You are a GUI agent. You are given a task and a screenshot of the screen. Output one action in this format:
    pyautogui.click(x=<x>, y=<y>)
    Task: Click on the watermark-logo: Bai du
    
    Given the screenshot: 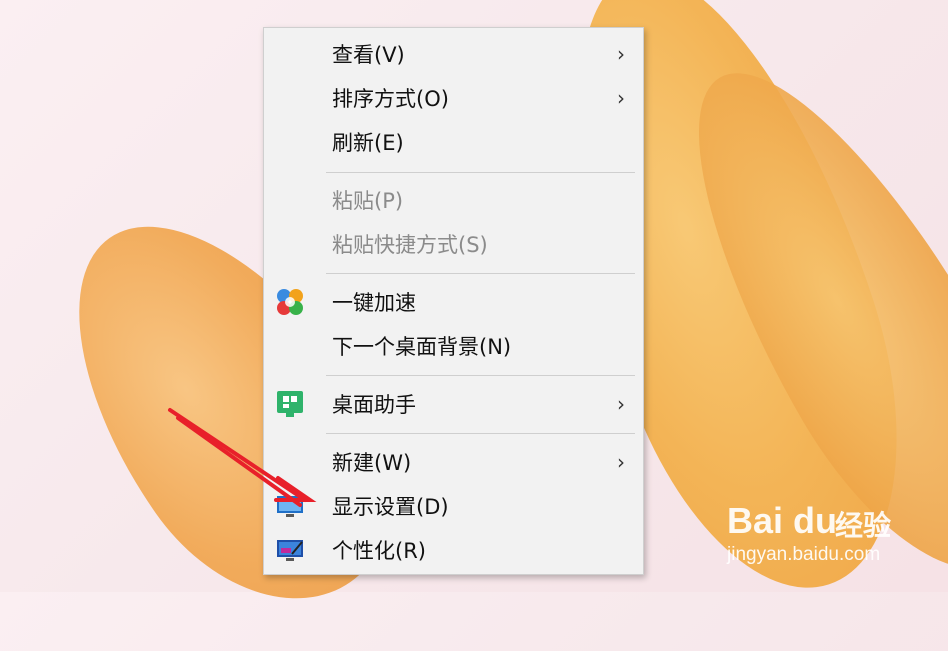 What is the action you would take?
    pyautogui.click(x=782, y=520)
    